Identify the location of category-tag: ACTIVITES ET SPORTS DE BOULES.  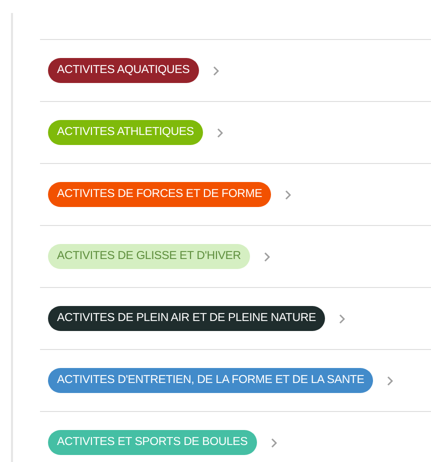
(152, 442).